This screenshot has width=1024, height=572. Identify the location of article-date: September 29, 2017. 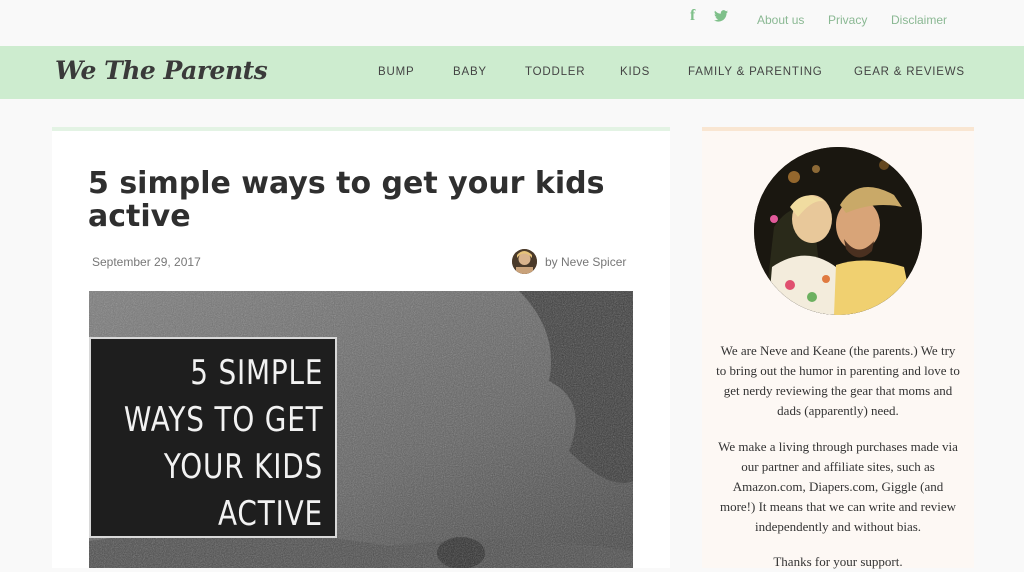
(146, 262).